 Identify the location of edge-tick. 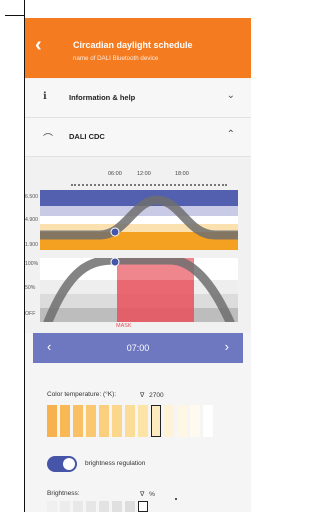
(15, 15).